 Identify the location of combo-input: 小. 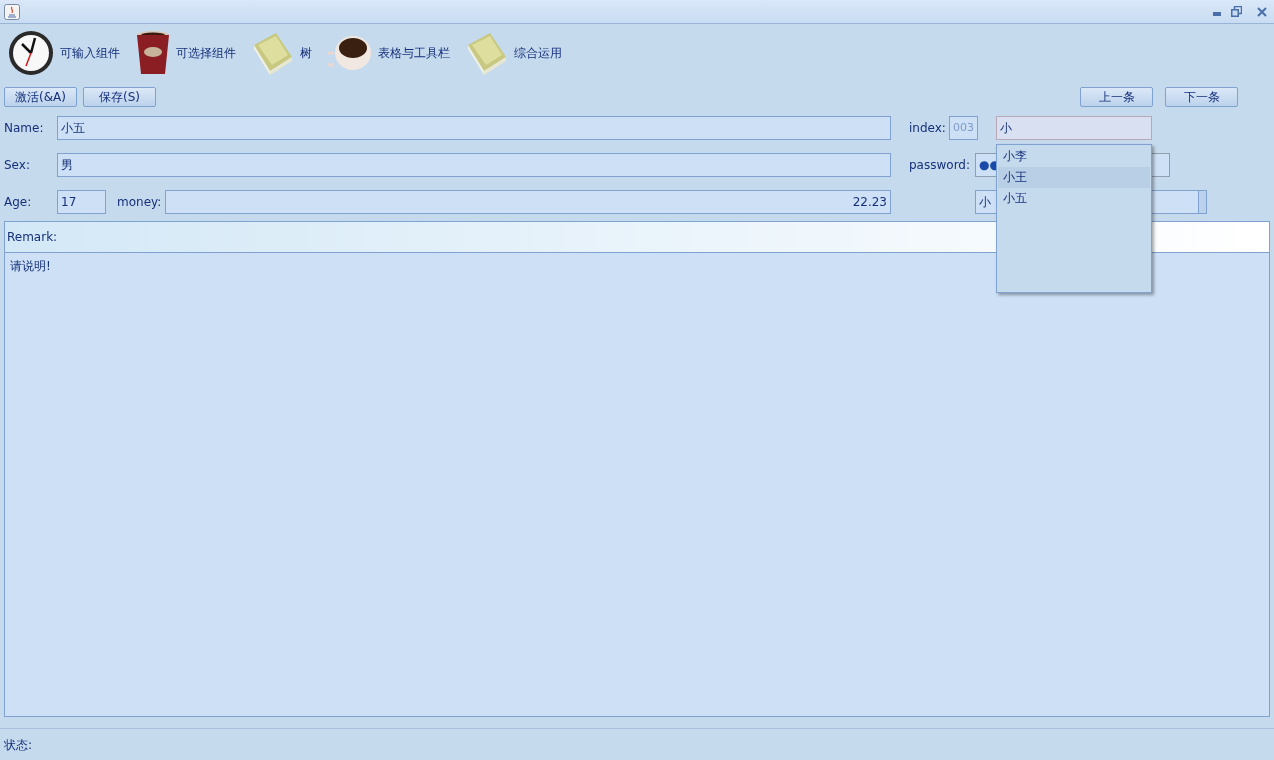
(1074, 128).